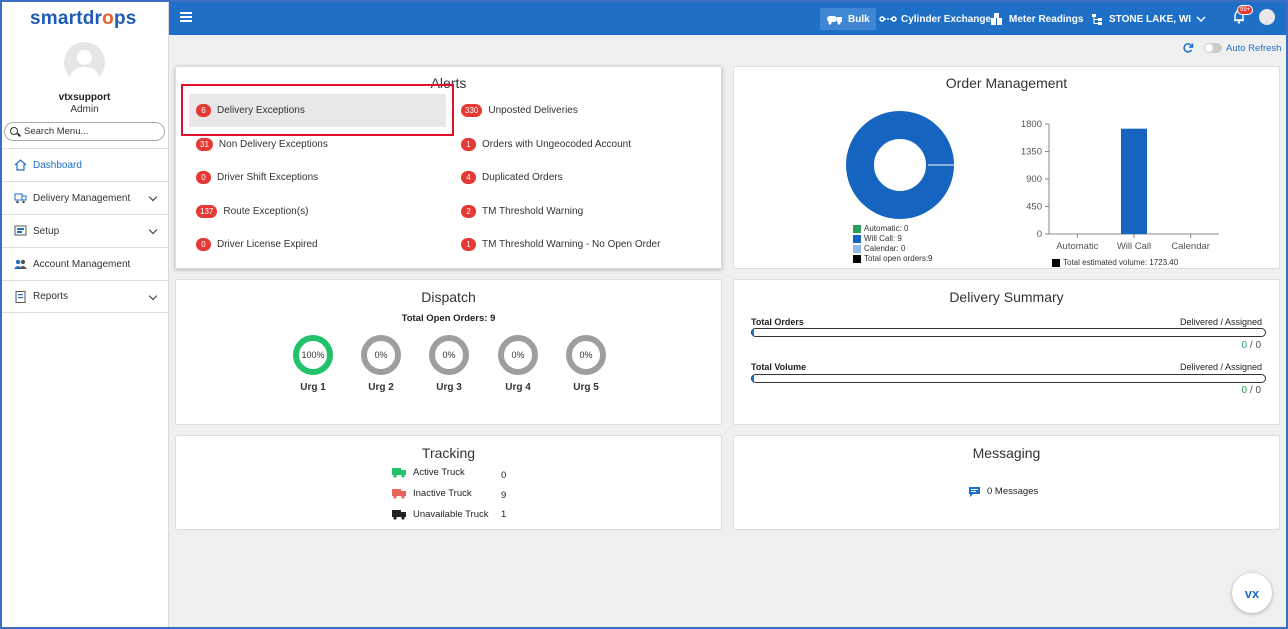 The height and width of the screenshot is (629, 1288). I want to click on legend-automatic: Automatic: 0, so click(880, 228).